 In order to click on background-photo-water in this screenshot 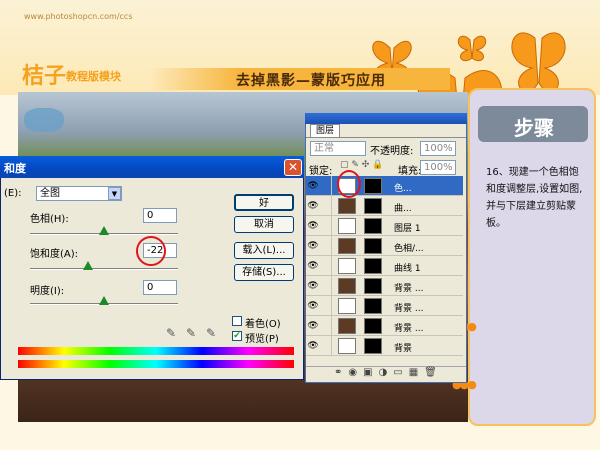, I will do `click(44, 120)`.